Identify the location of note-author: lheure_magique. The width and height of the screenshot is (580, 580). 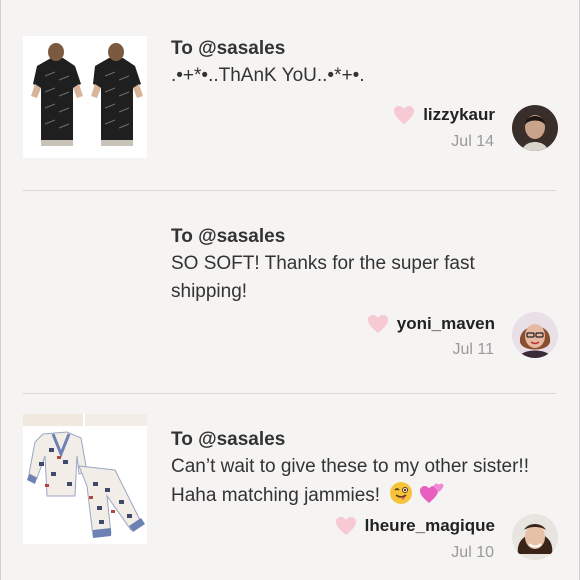
(415, 526).